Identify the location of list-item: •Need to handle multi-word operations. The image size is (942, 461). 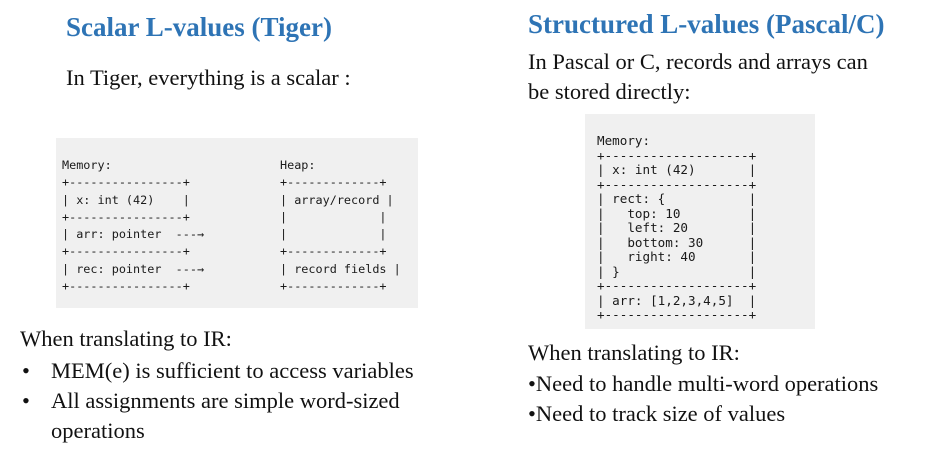
(703, 383).